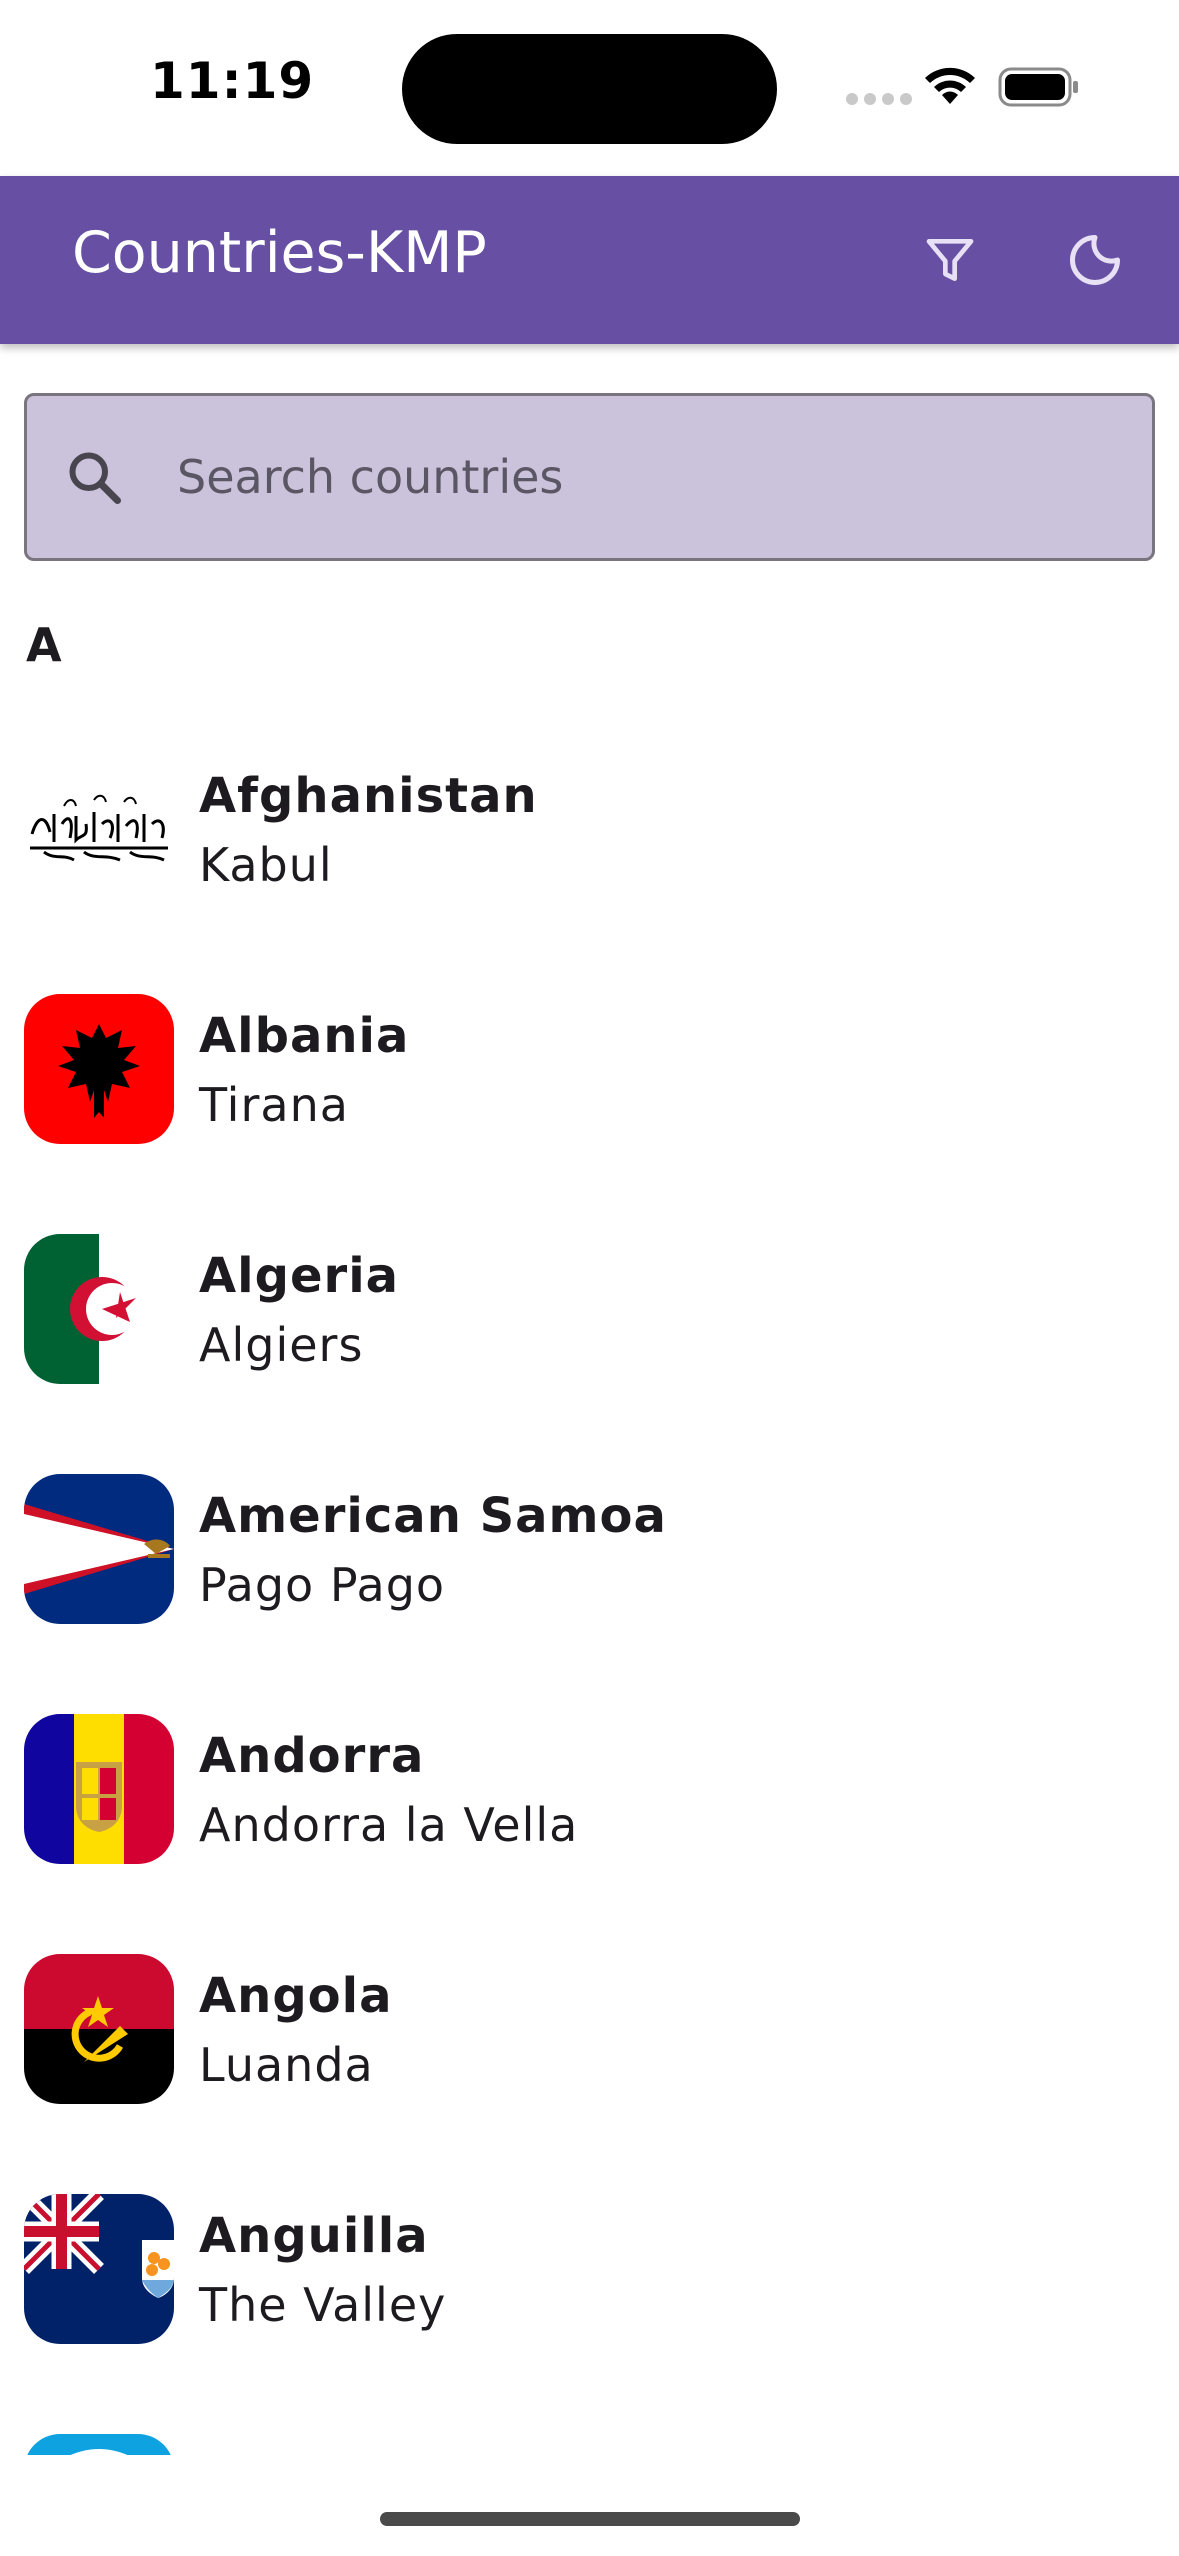 The image size is (1179, 2556). Describe the element at coordinates (589, 840) in the screenshot. I see `list-item: Afghanistan Kabul` at that location.